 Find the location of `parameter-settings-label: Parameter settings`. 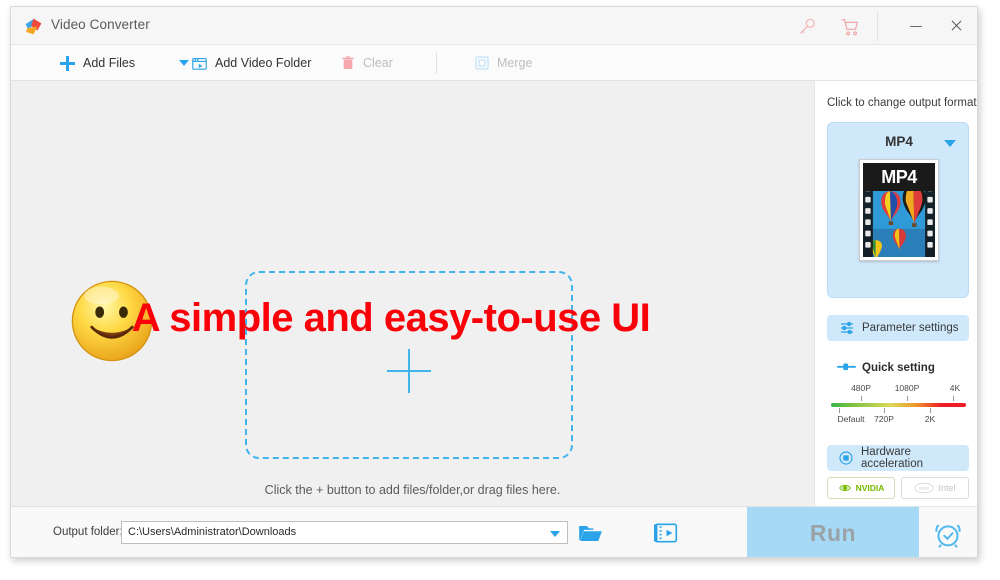

parameter-settings-label: Parameter settings is located at coordinates (910, 328).